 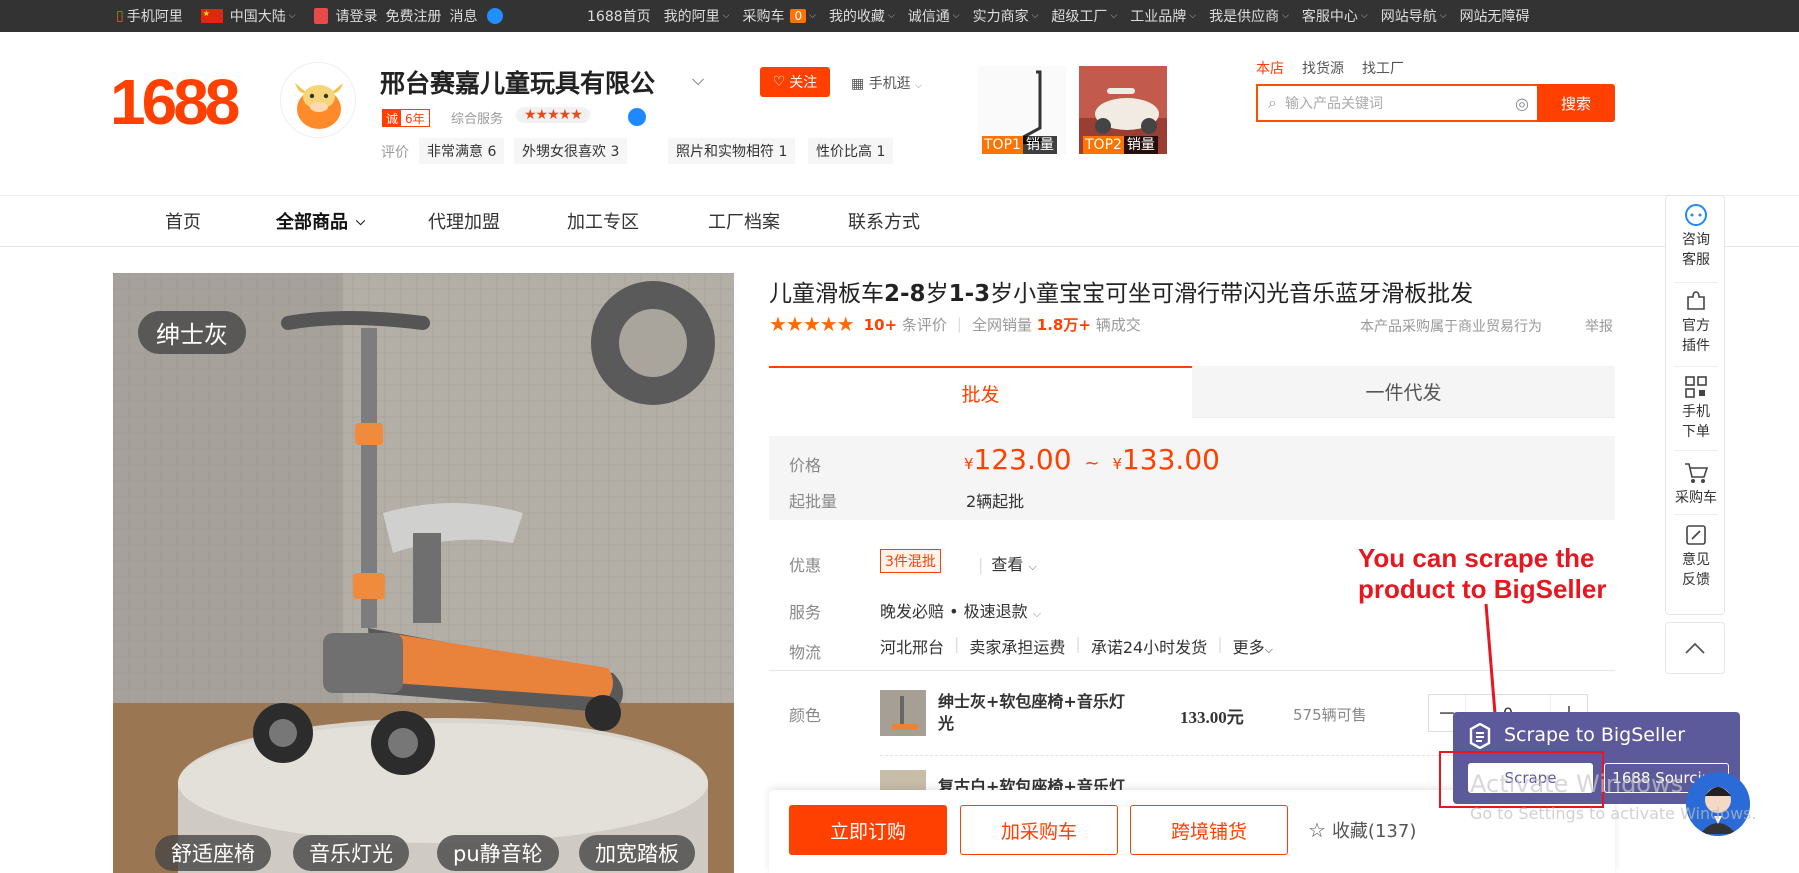 I want to click on topbar-link: 超级工厂 ⌵, so click(x=1084, y=16).